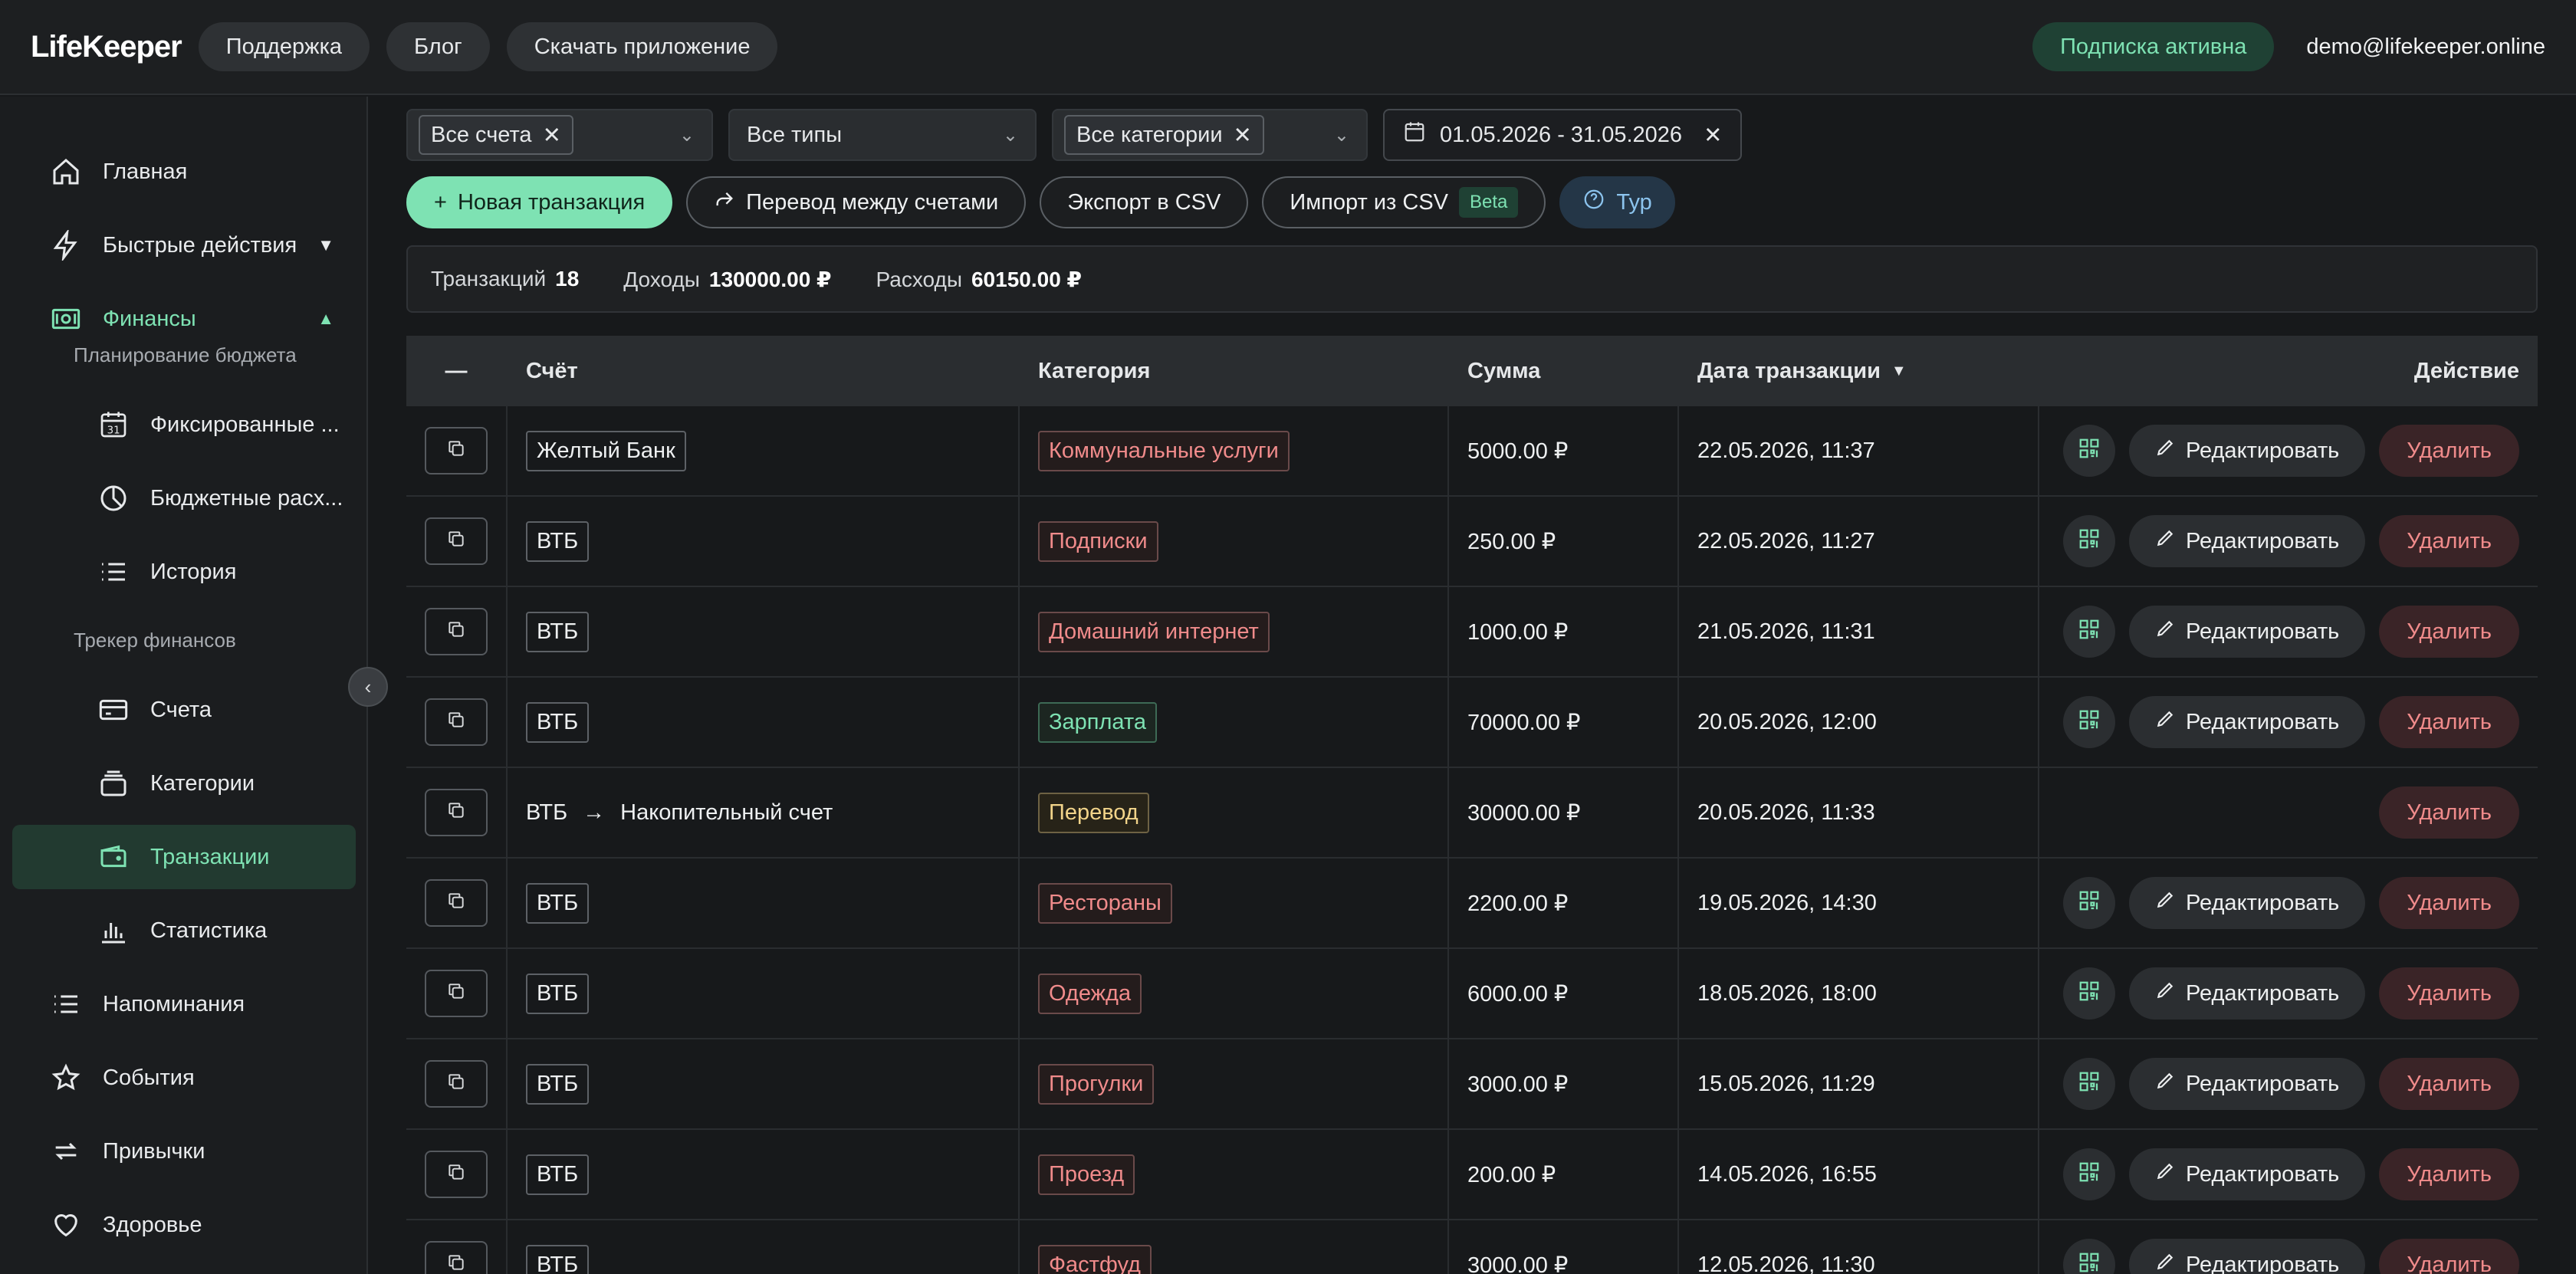 The height and width of the screenshot is (1274, 2576). I want to click on row-cell-actions: Редактировать Удалить, so click(2288, 993).